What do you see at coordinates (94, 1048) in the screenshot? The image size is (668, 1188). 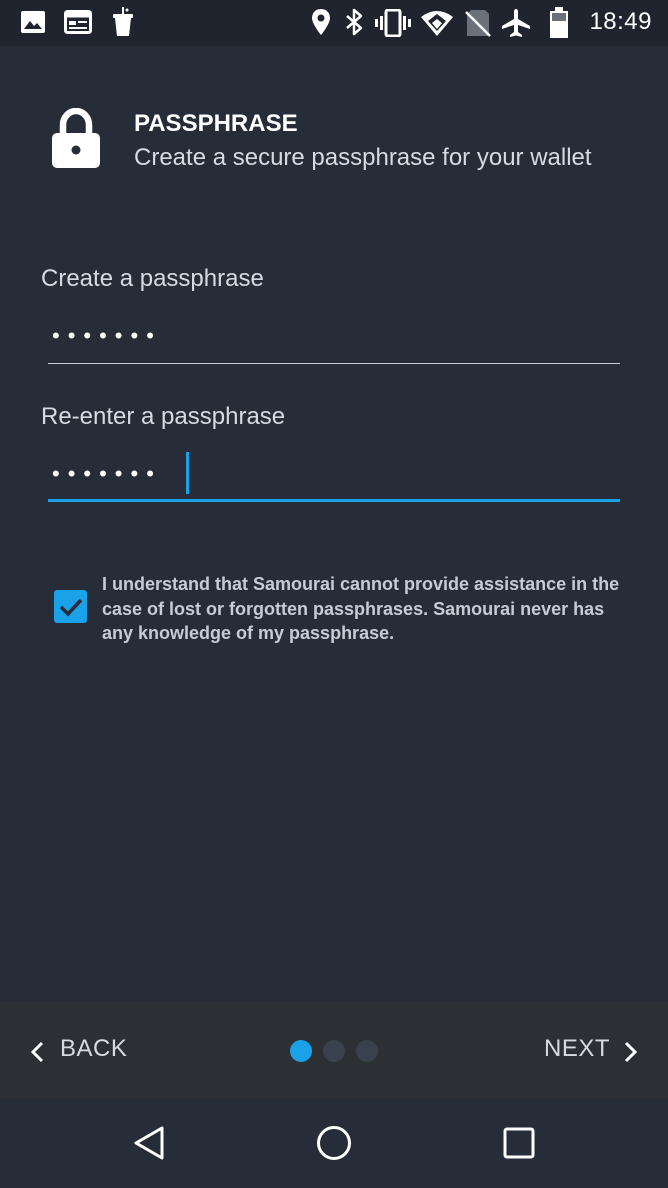 I see `back-label: BACK` at bounding box center [94, 1048].